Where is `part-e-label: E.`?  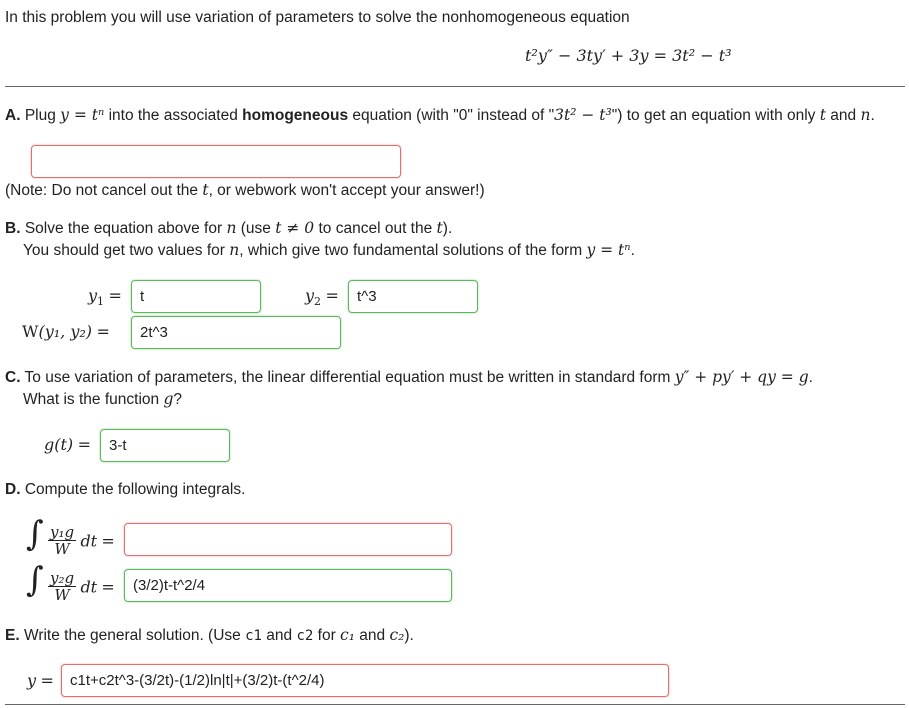
part-e-label: E. is located at coordinates (12, 635).